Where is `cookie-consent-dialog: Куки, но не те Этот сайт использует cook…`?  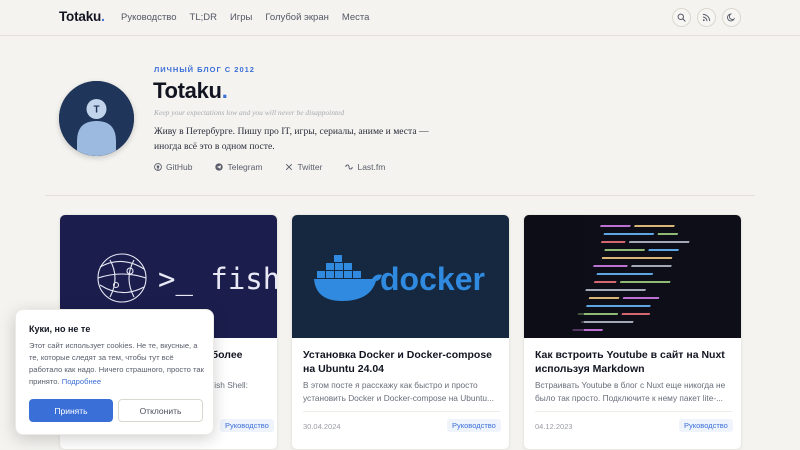
cookie-consent-dialog: Куки, но не те Этот сайт использует cook… is located at coordinates (114, 372).